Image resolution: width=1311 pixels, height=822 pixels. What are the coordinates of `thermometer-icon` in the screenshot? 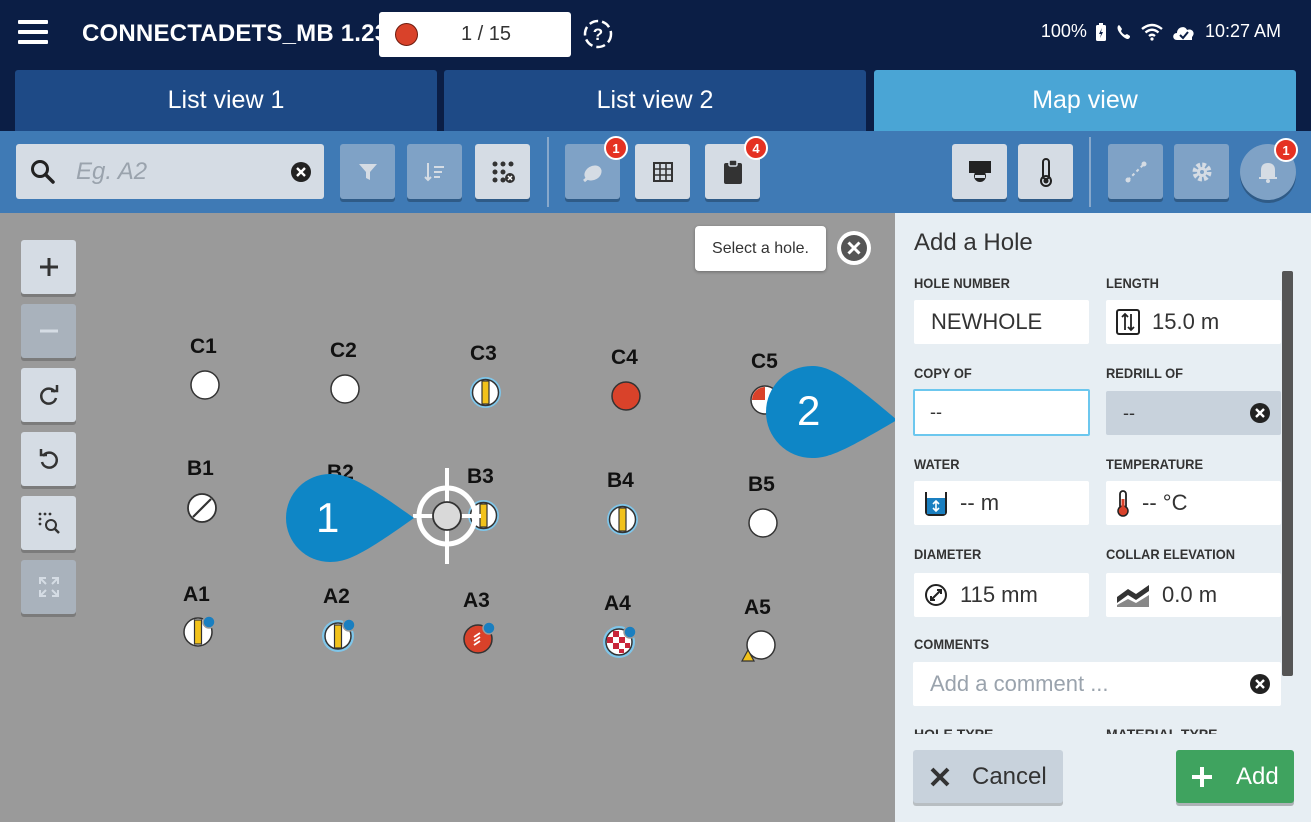 It's located at (1045, 172).